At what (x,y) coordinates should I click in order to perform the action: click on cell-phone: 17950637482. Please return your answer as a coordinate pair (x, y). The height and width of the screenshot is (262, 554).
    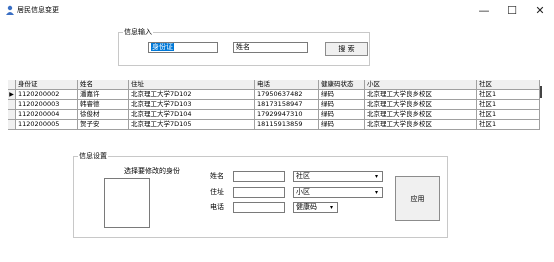
    Looking at the image, I should click on (287, 95).